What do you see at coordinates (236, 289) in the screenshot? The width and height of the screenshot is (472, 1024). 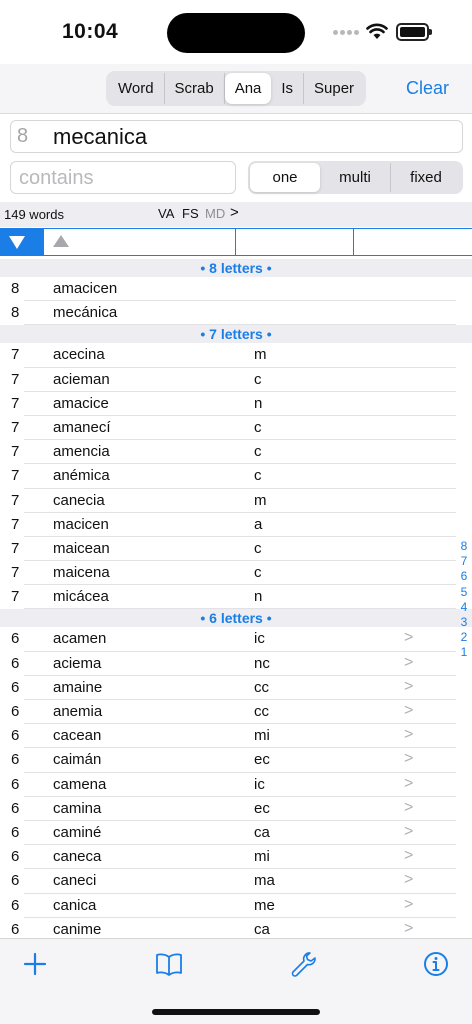 I see `table-row: 8 amacicen` at bounding box center [236, 289].